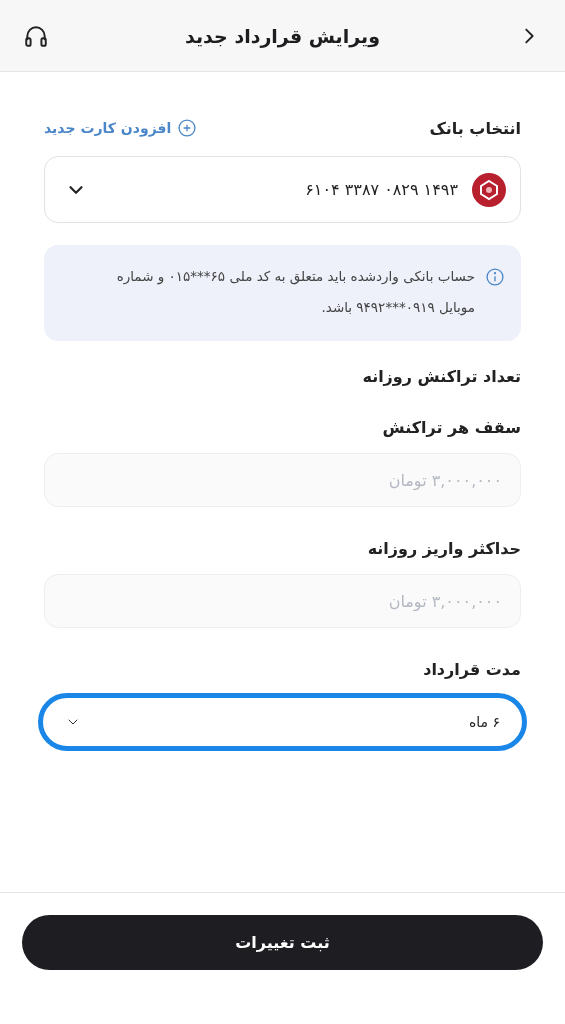 This screenshot has height=1024, width=565. Describe the element at coordinates (471, 669) in the screenshot. I see `duration-label: مدت قرارداد` at that location.